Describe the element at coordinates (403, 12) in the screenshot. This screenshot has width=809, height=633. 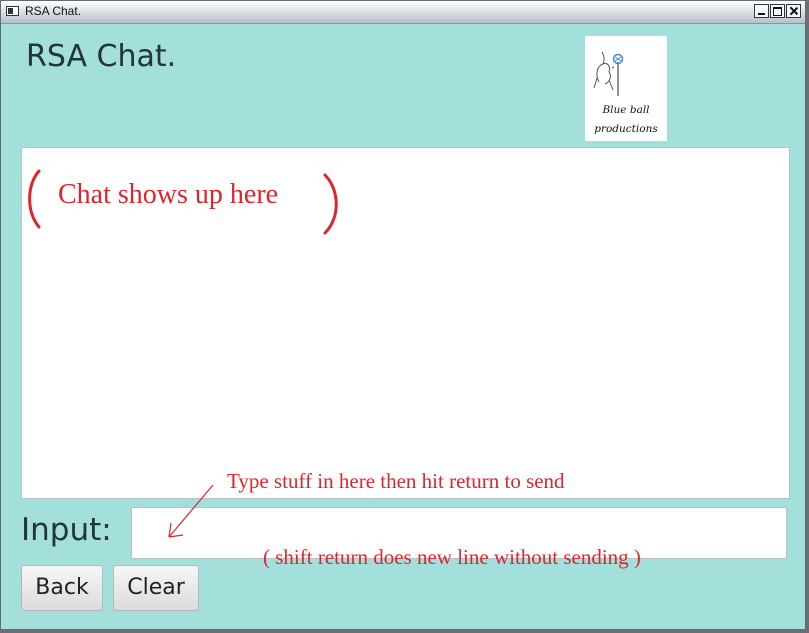
I see `title-bar: RSA Chat.` at that location.